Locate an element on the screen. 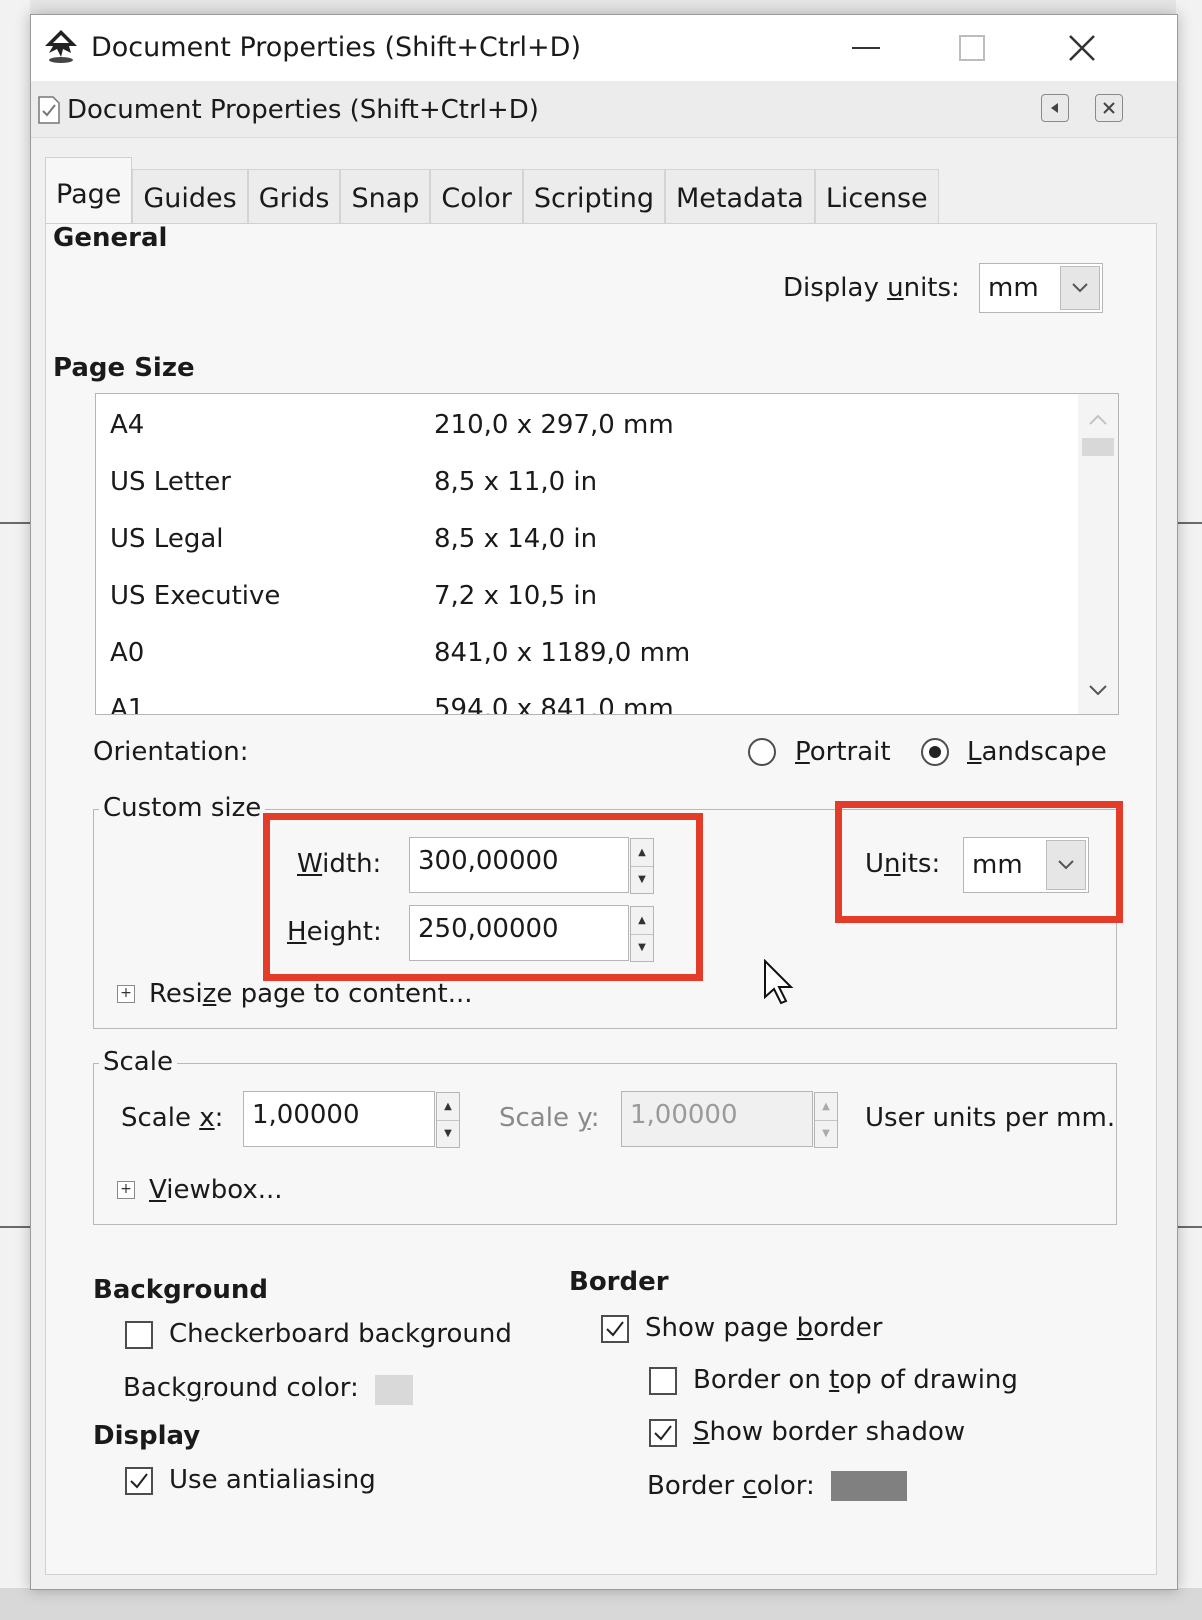  orientation-label: Orientation: is located at coordinates (171, 752).